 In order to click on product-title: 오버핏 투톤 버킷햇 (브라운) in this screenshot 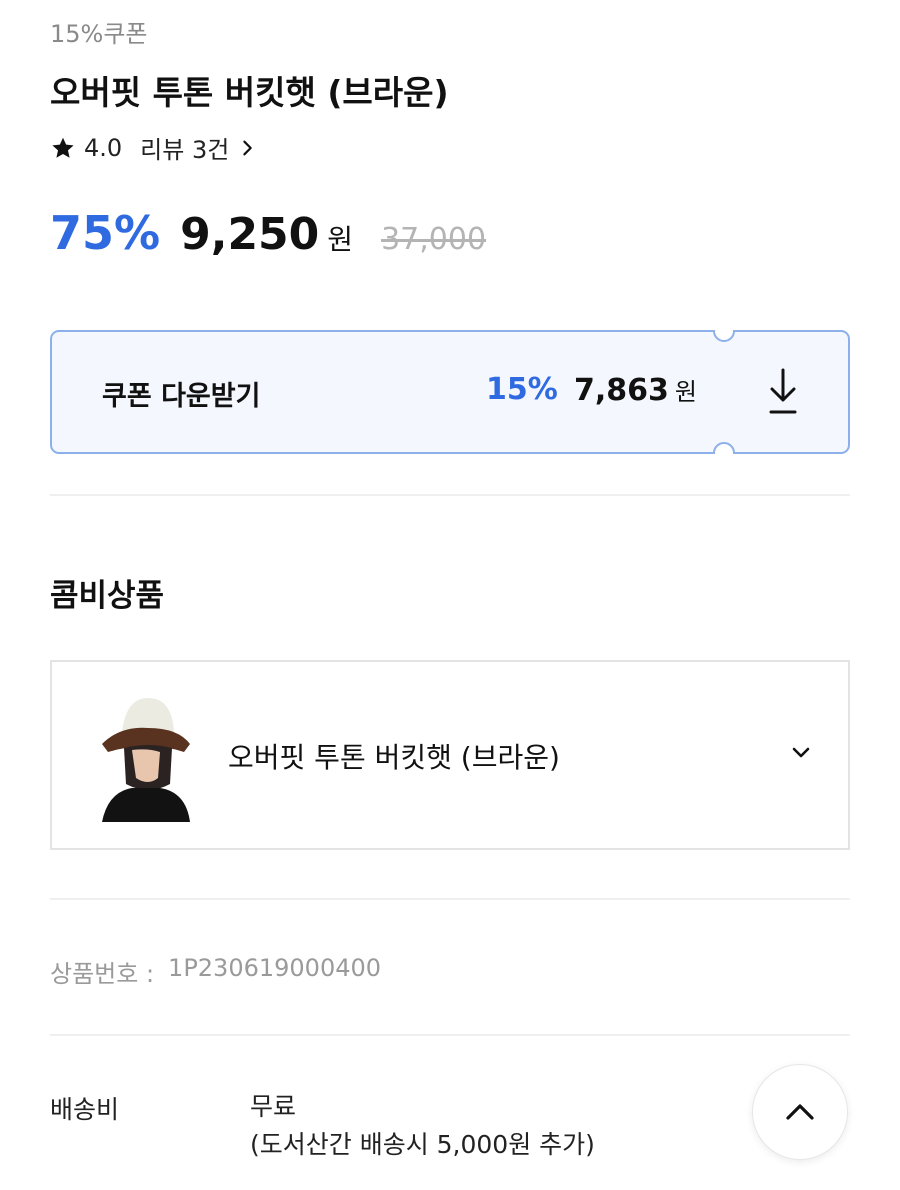, I will do `click(249, 92)`.